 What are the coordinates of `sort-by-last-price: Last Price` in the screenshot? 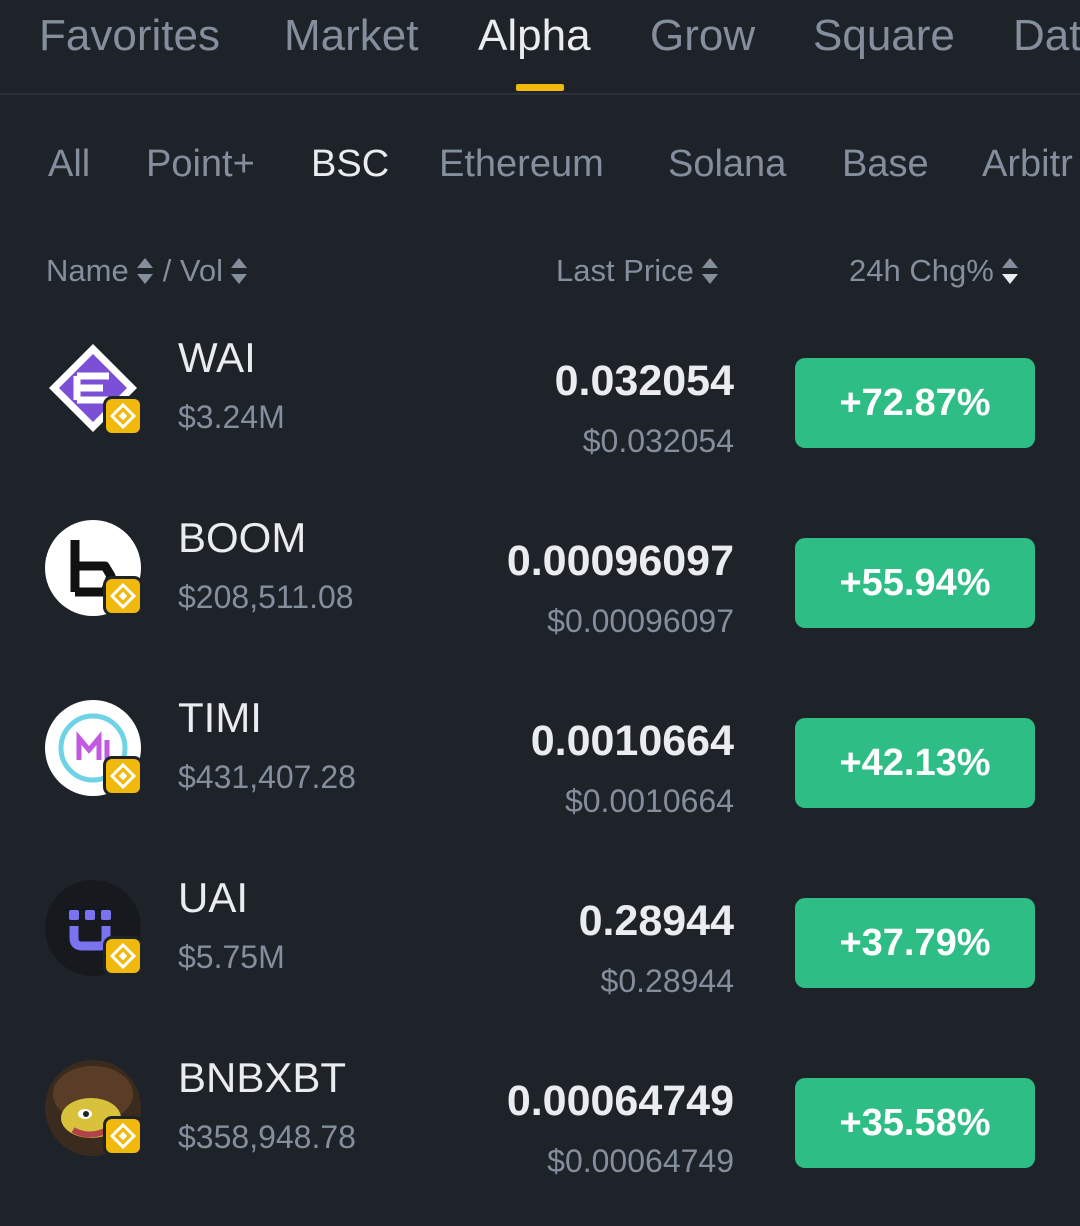 It's located at (637, 271).